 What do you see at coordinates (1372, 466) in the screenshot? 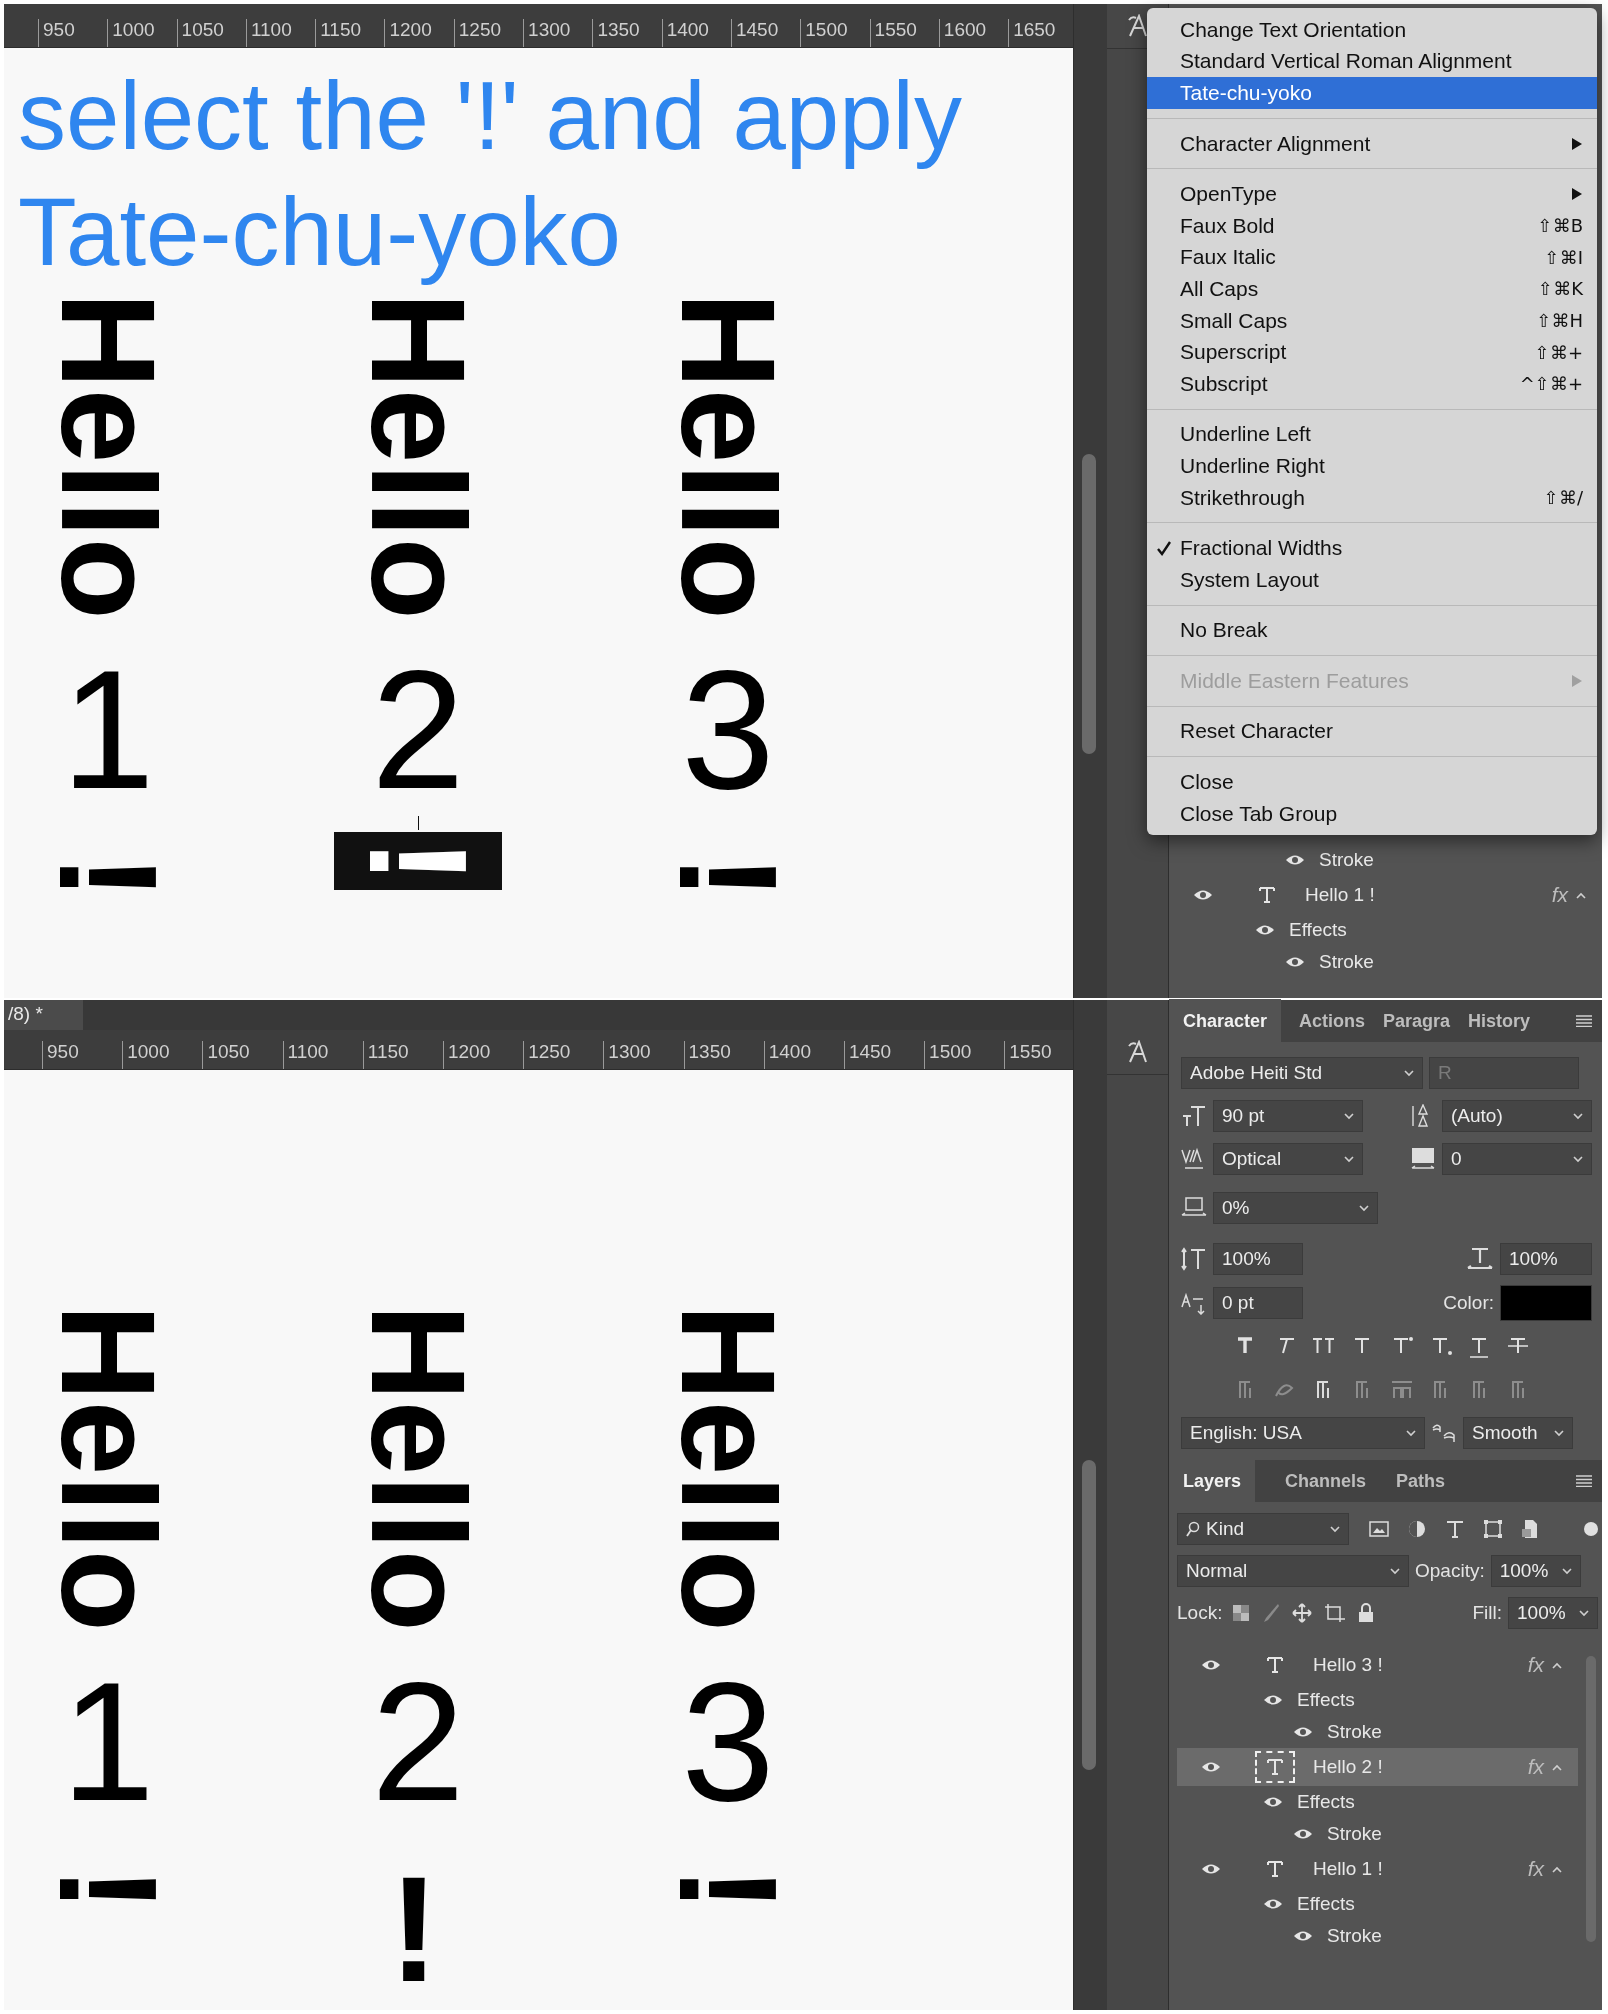
I see `menu-item: Underline Right` at bounding box center [1372, 466].